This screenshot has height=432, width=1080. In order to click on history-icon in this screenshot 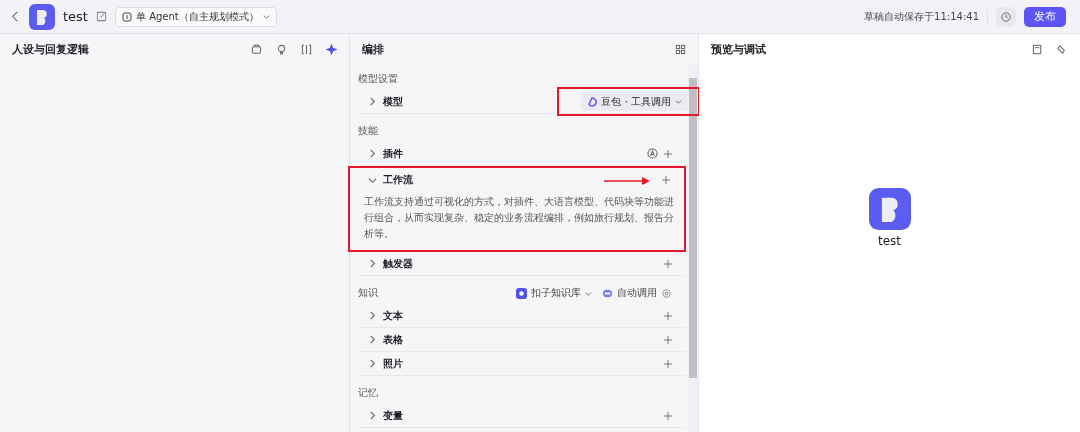, I will do `click(1006, 16)`.